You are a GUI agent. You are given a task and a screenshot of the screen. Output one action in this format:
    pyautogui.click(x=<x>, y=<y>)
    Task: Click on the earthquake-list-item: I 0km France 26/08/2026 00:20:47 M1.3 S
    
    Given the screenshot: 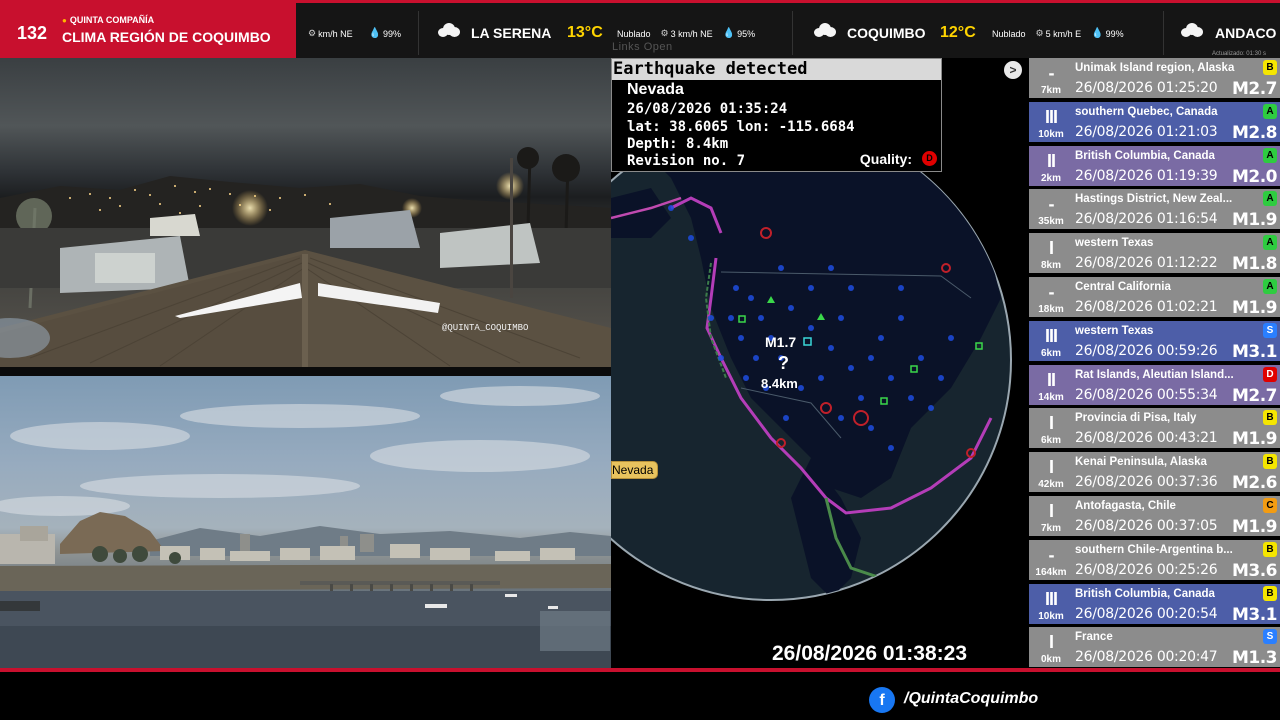 What is the action you would take?
    pyautogui.click(x=1154, y=648)
    